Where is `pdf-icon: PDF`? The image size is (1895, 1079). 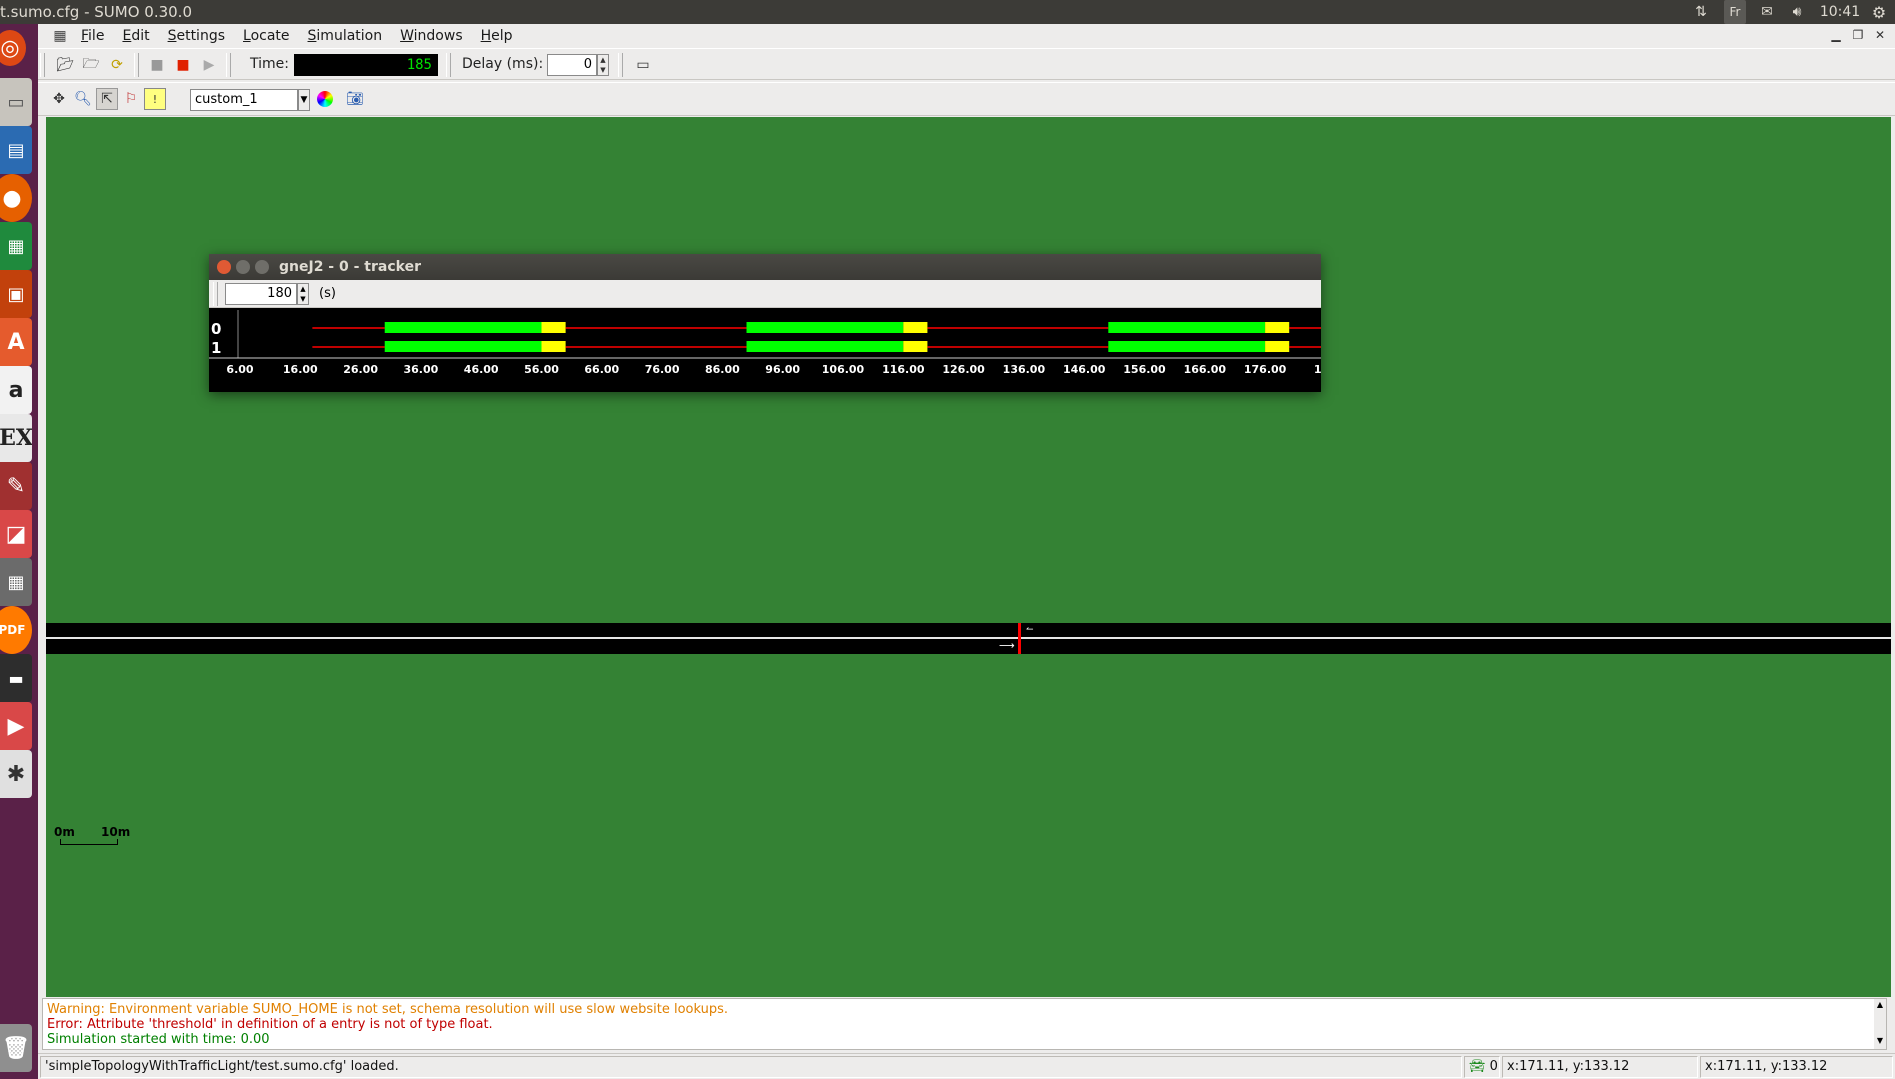 pdf-icon: PDF is located at coordinates (16, 630).